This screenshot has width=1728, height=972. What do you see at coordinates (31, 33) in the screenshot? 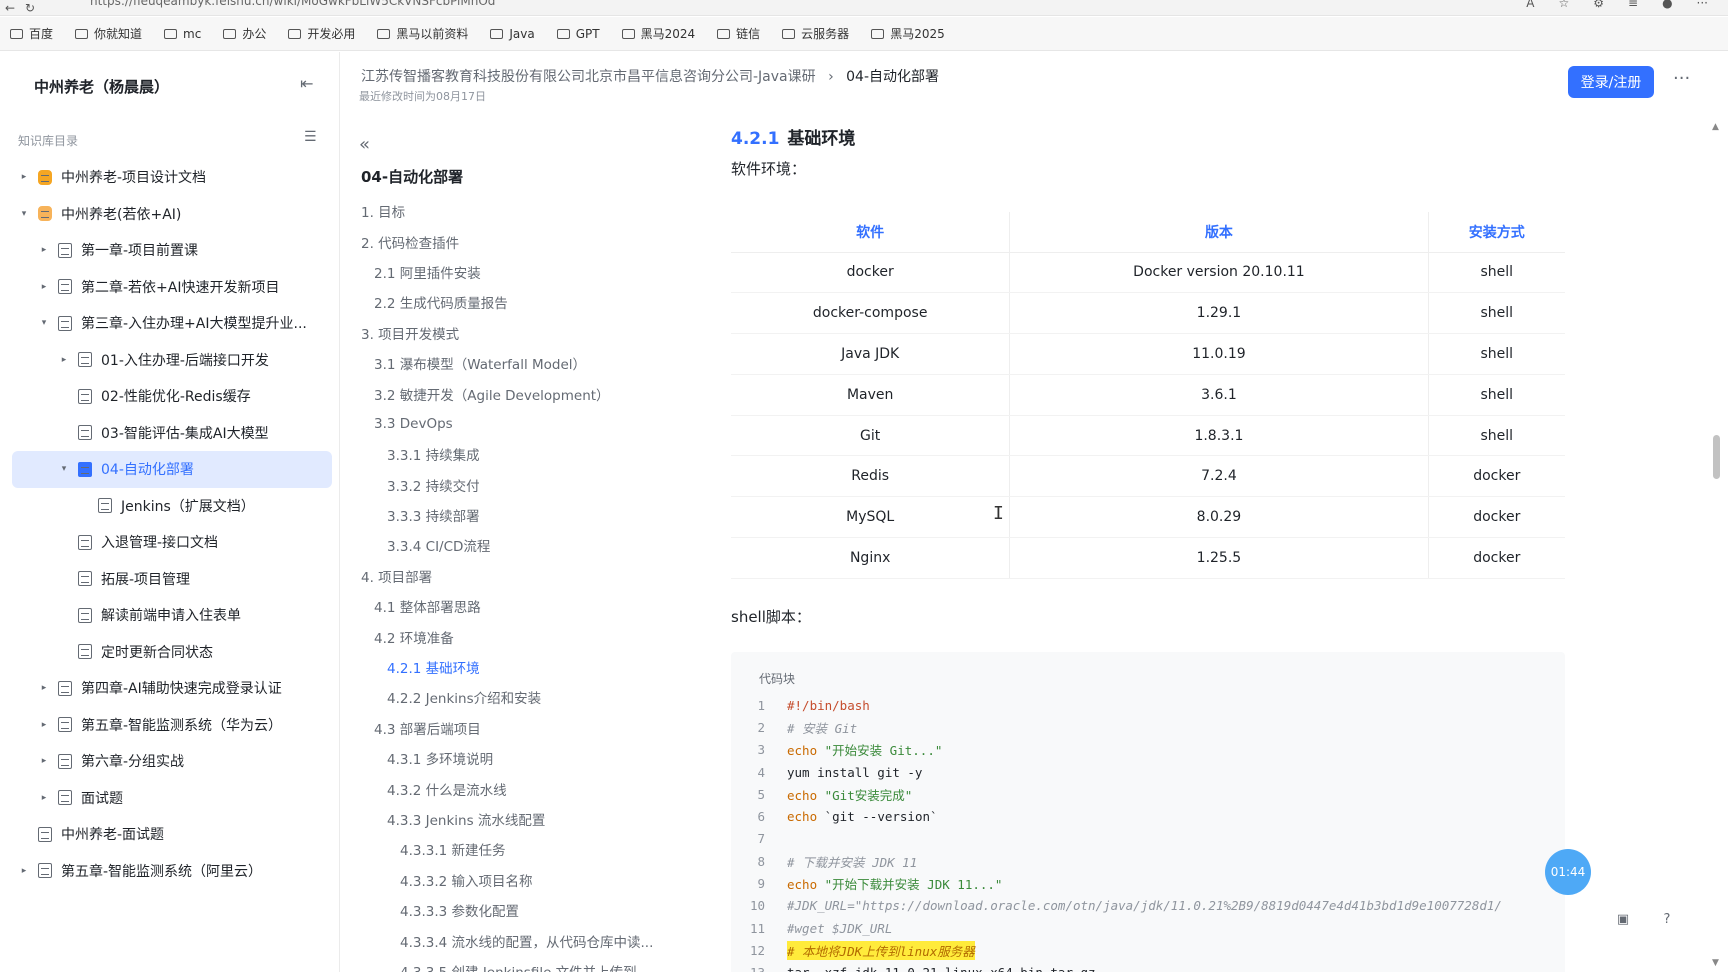
I see `bookmark-item: 百度` at bounding box center [31, 33].